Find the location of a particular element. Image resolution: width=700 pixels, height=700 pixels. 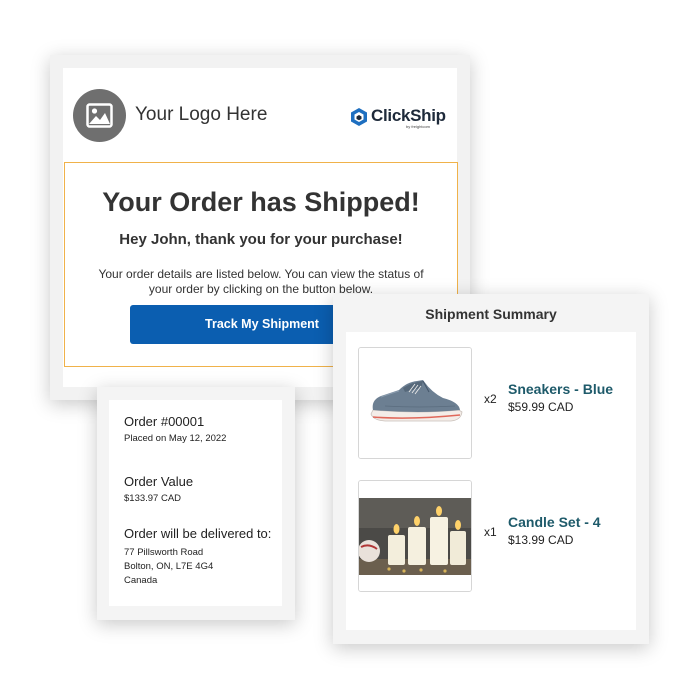

item-name: Sneakers - Blue is located at coordinates (560, 389).